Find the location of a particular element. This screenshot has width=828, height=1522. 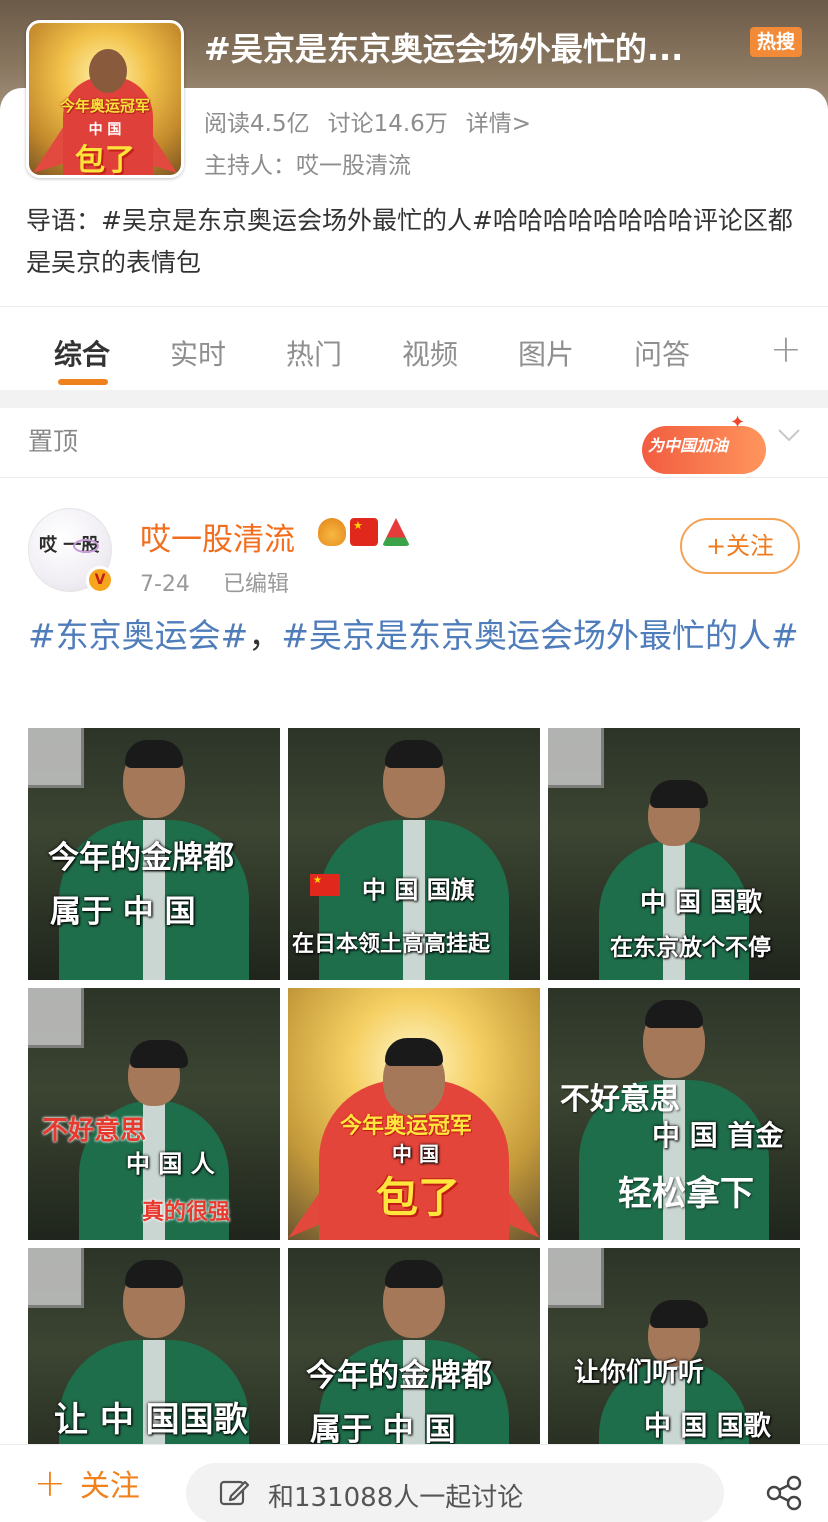

add-tab-icon: + is located at coordinates (786, 349).